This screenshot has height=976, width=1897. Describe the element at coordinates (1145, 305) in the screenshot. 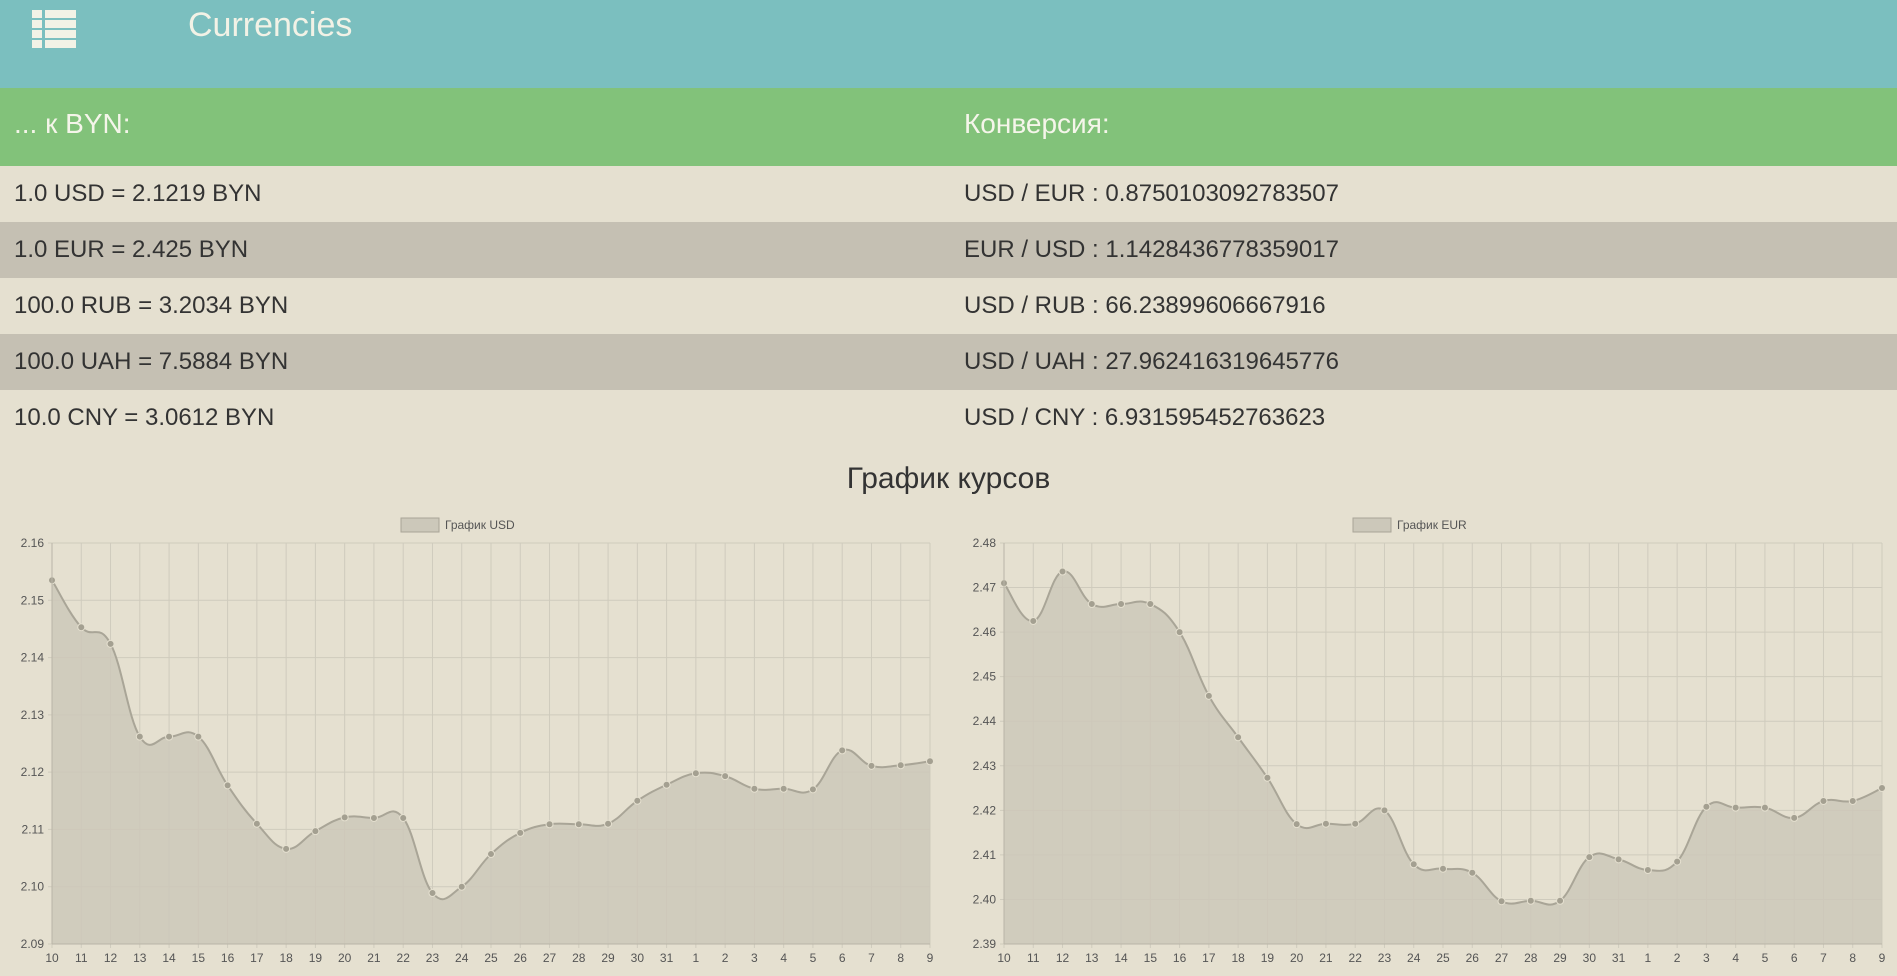

I see `conversion-cell: USD / RUB : 66.23899606667916` at that location.